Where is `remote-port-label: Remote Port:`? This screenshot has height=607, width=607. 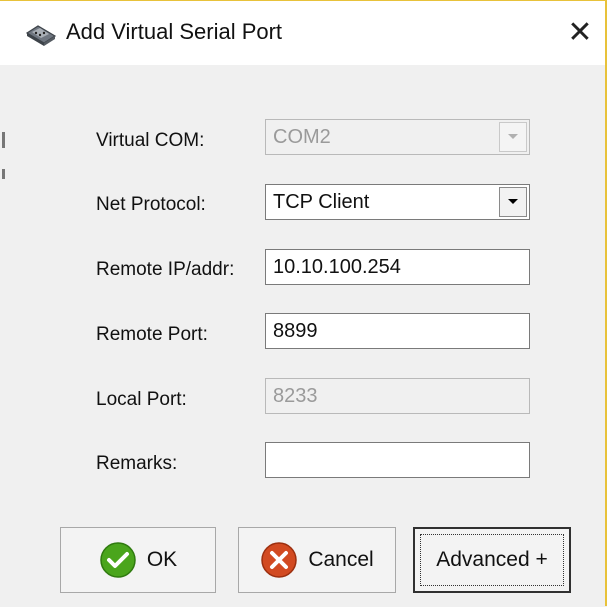 remote-port-label: Remote Port: is located at coordinates (152, 334).